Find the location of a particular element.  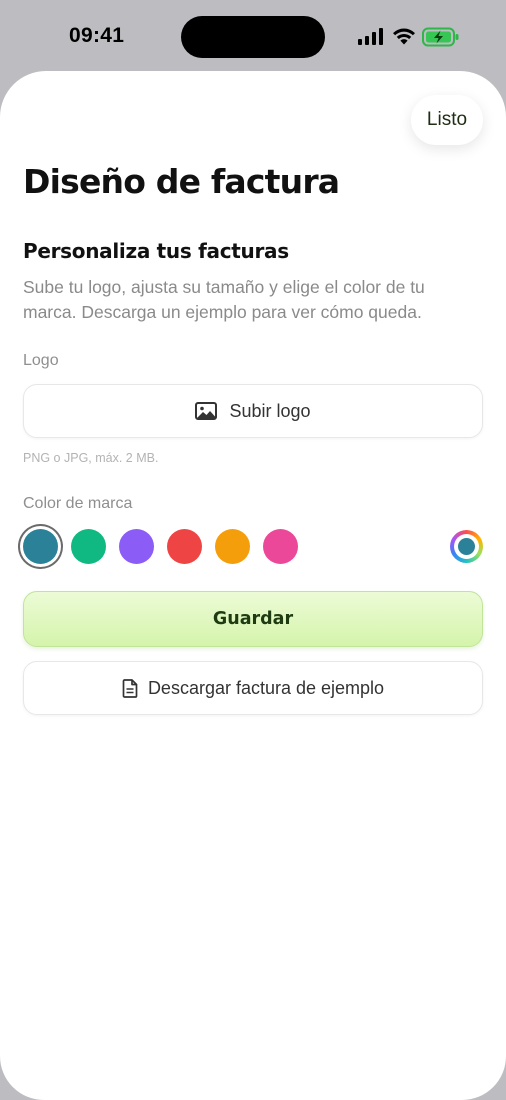

status-bar: 09:41 is located at coordinates (253, 36).